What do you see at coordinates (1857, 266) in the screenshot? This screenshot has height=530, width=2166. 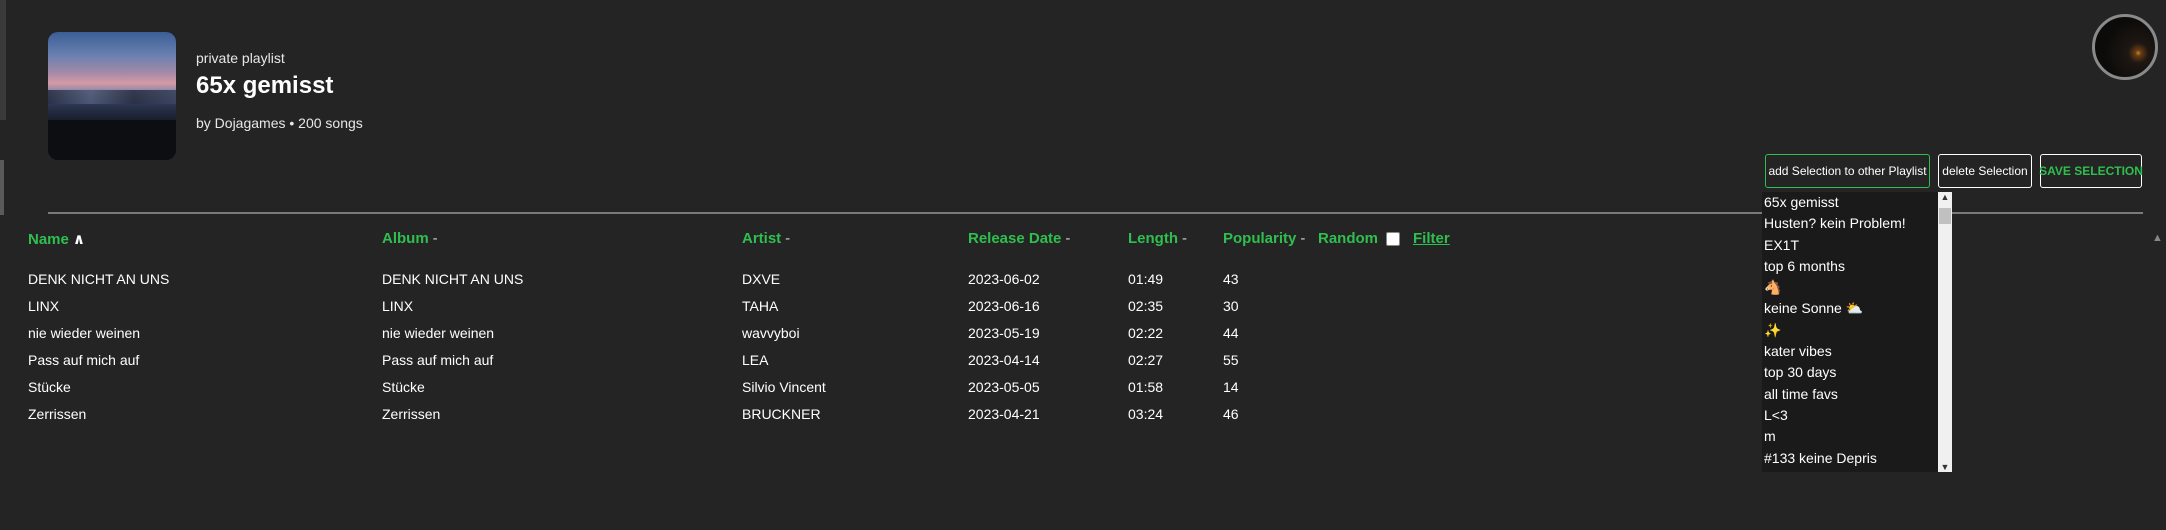 I see `playlist-option: top 6 months` at bounding box center [1857, 266].